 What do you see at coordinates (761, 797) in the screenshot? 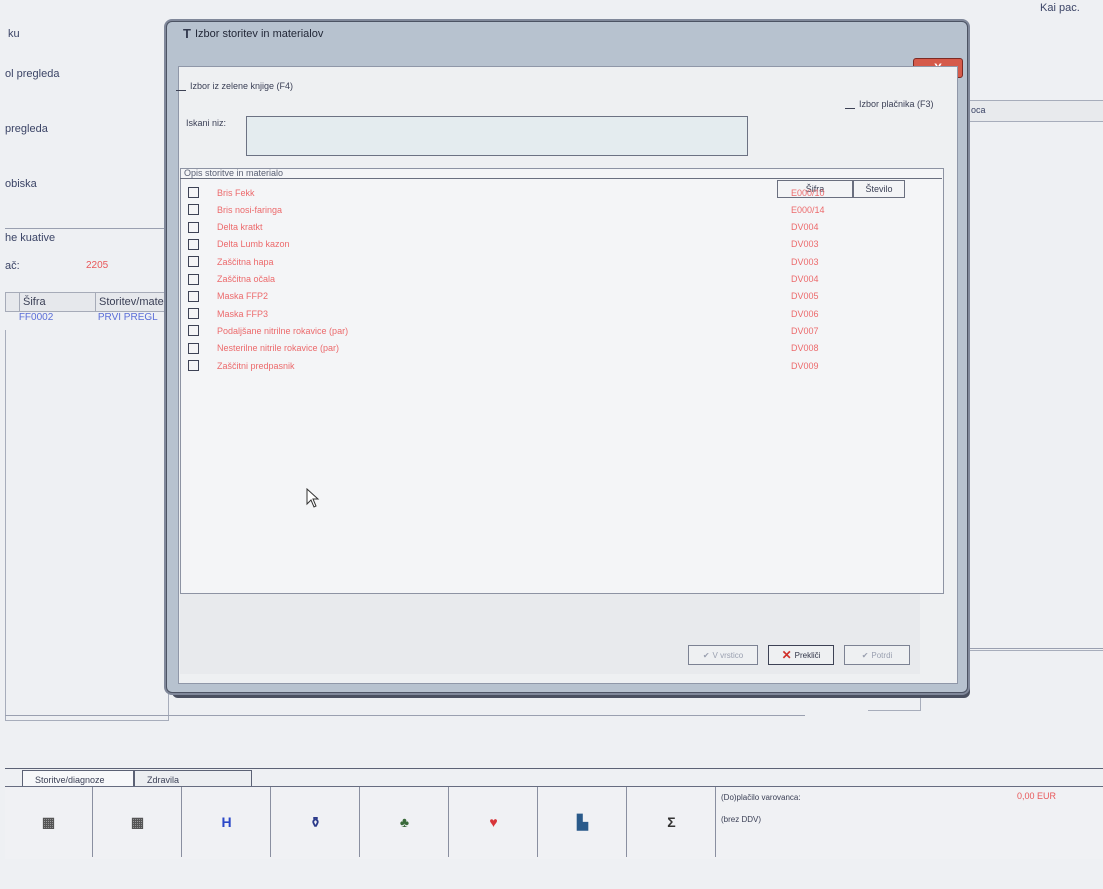
I see `payment-label: (Do)plačilo varovanca:` at bounding box center [761, 797].